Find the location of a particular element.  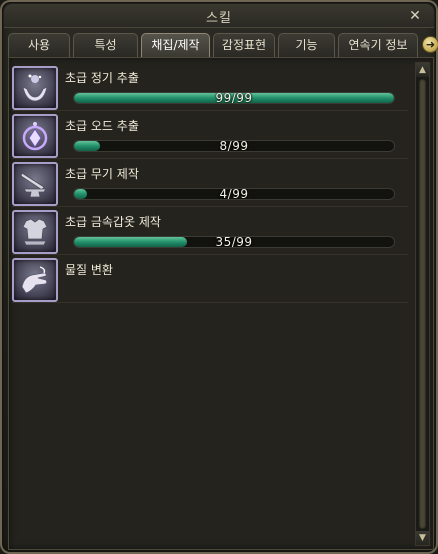

tab-use: 사용 is located at coordinates (39, 45).